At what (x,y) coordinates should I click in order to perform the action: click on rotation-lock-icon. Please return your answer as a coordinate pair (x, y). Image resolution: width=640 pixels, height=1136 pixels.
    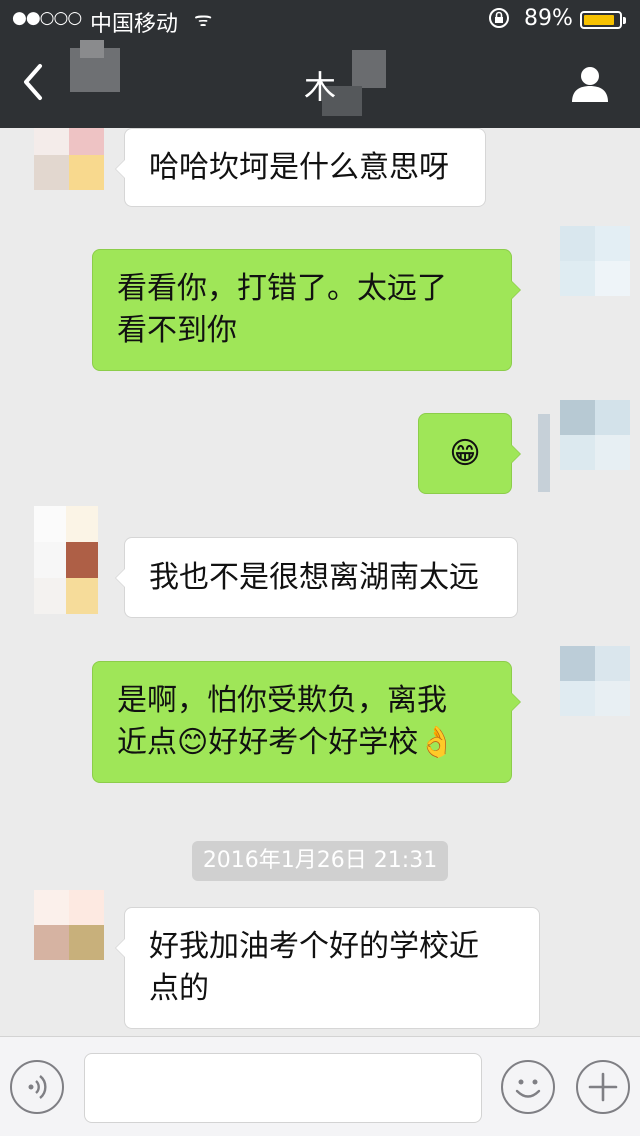
    Looking at the image, I should click on (499, 18).